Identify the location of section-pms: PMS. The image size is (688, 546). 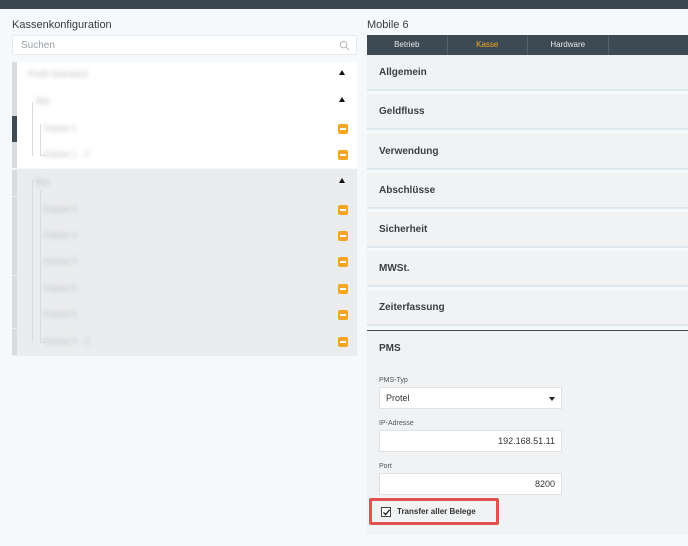
(390, 348).